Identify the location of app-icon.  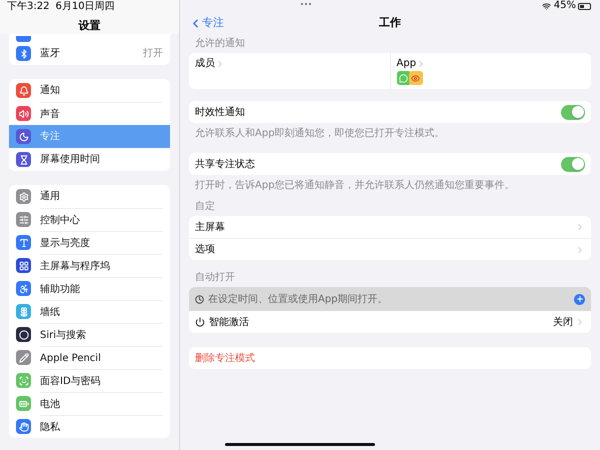
(23, 39).